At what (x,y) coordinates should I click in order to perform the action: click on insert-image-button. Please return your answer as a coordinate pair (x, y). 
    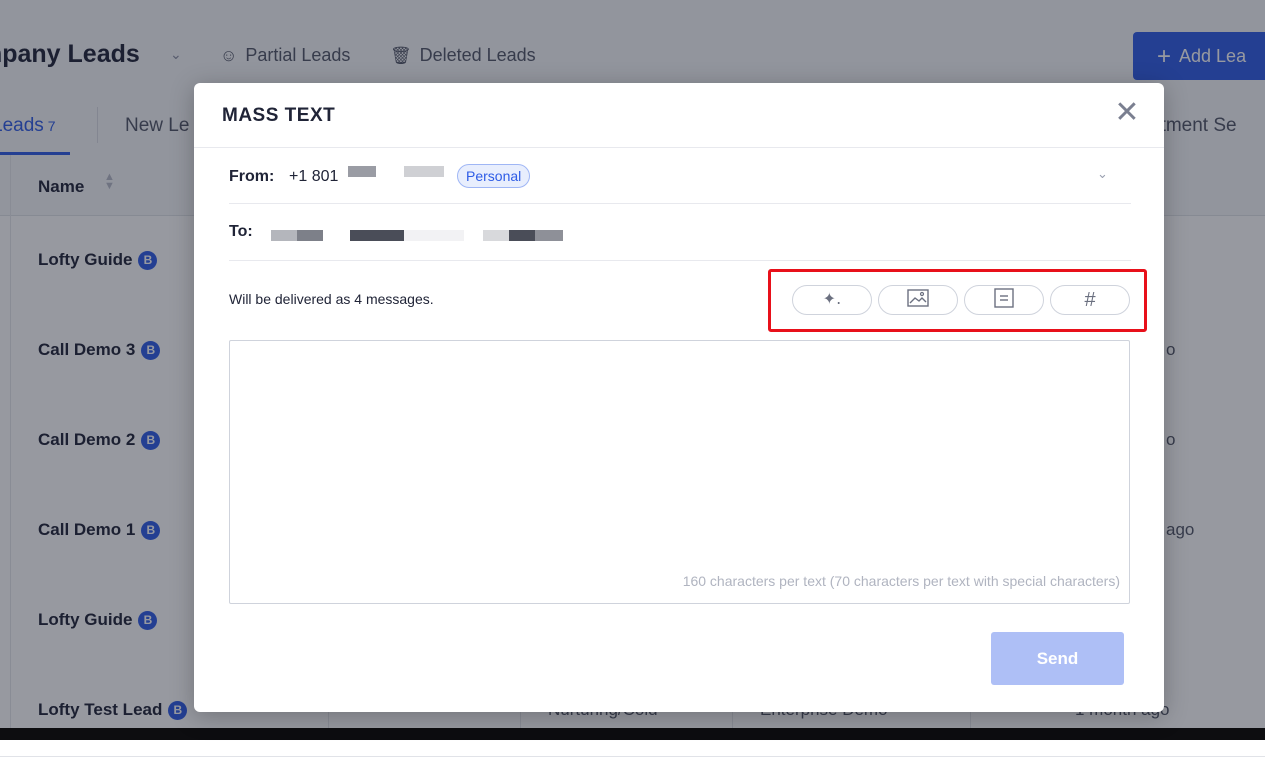
    Looking at the image, I should click on (918, 300).